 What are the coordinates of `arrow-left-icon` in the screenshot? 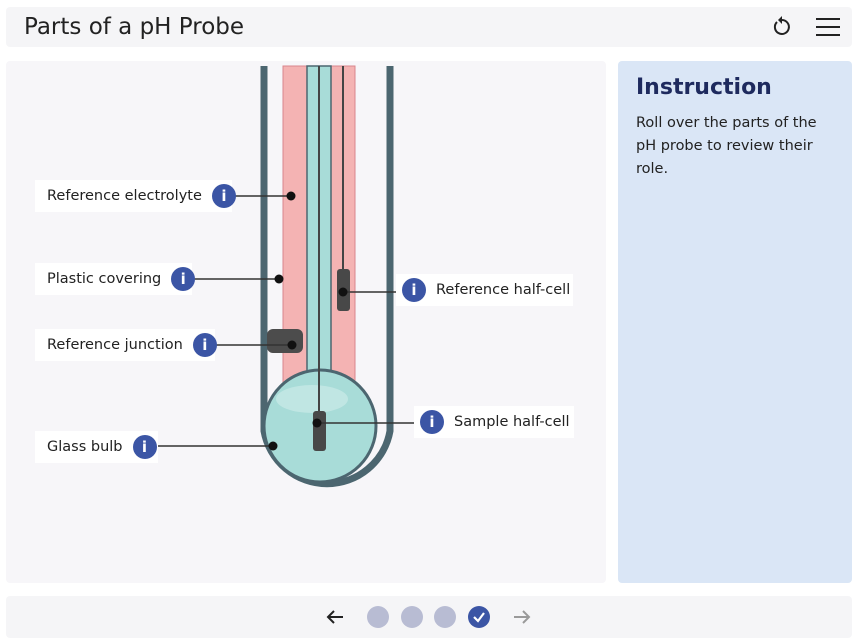 It's located at (334, 617).